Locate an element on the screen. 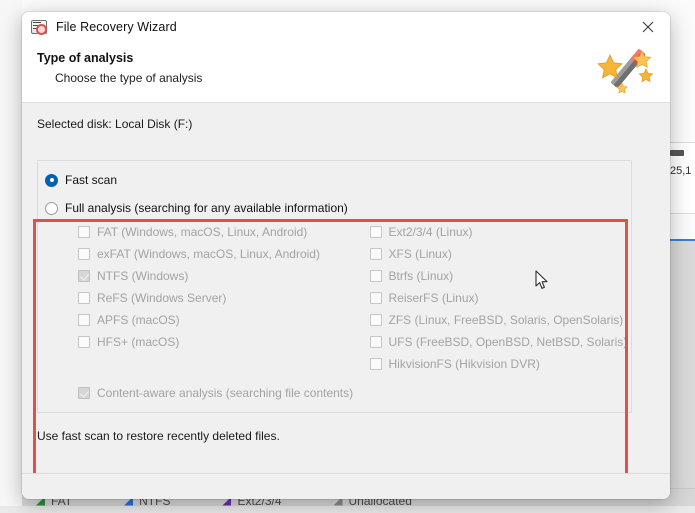 The image size is (695, 513). checkbox-content-aware-box is located at coordinates (84, 393).